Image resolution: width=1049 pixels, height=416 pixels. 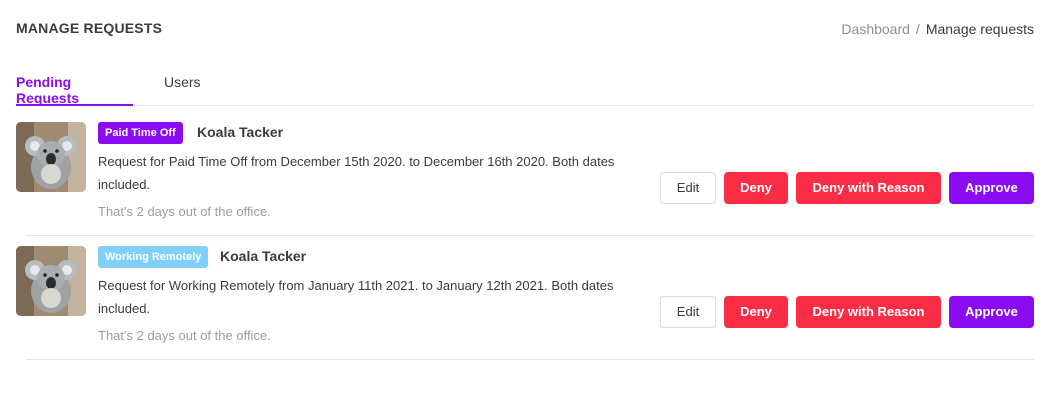 I want to click on tab-pending-requests: Pending Requests, so click(x=74, y=90).